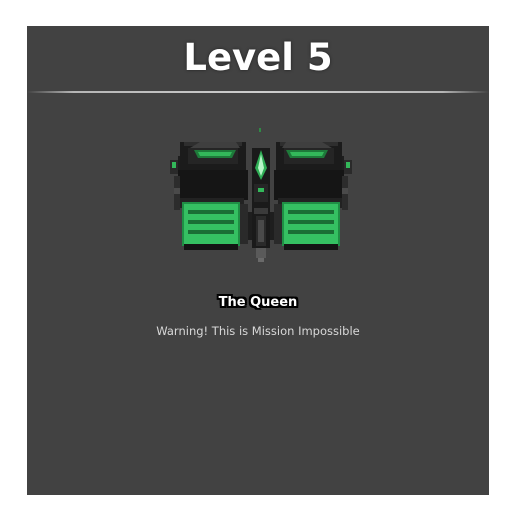 This screenshot has height=512, width=512. What do you see at coordinates (258, 331) in the screenshot?
I see `mission-warning-text: Warning! This is Mission Impossible` at bounding box center [258, 331].